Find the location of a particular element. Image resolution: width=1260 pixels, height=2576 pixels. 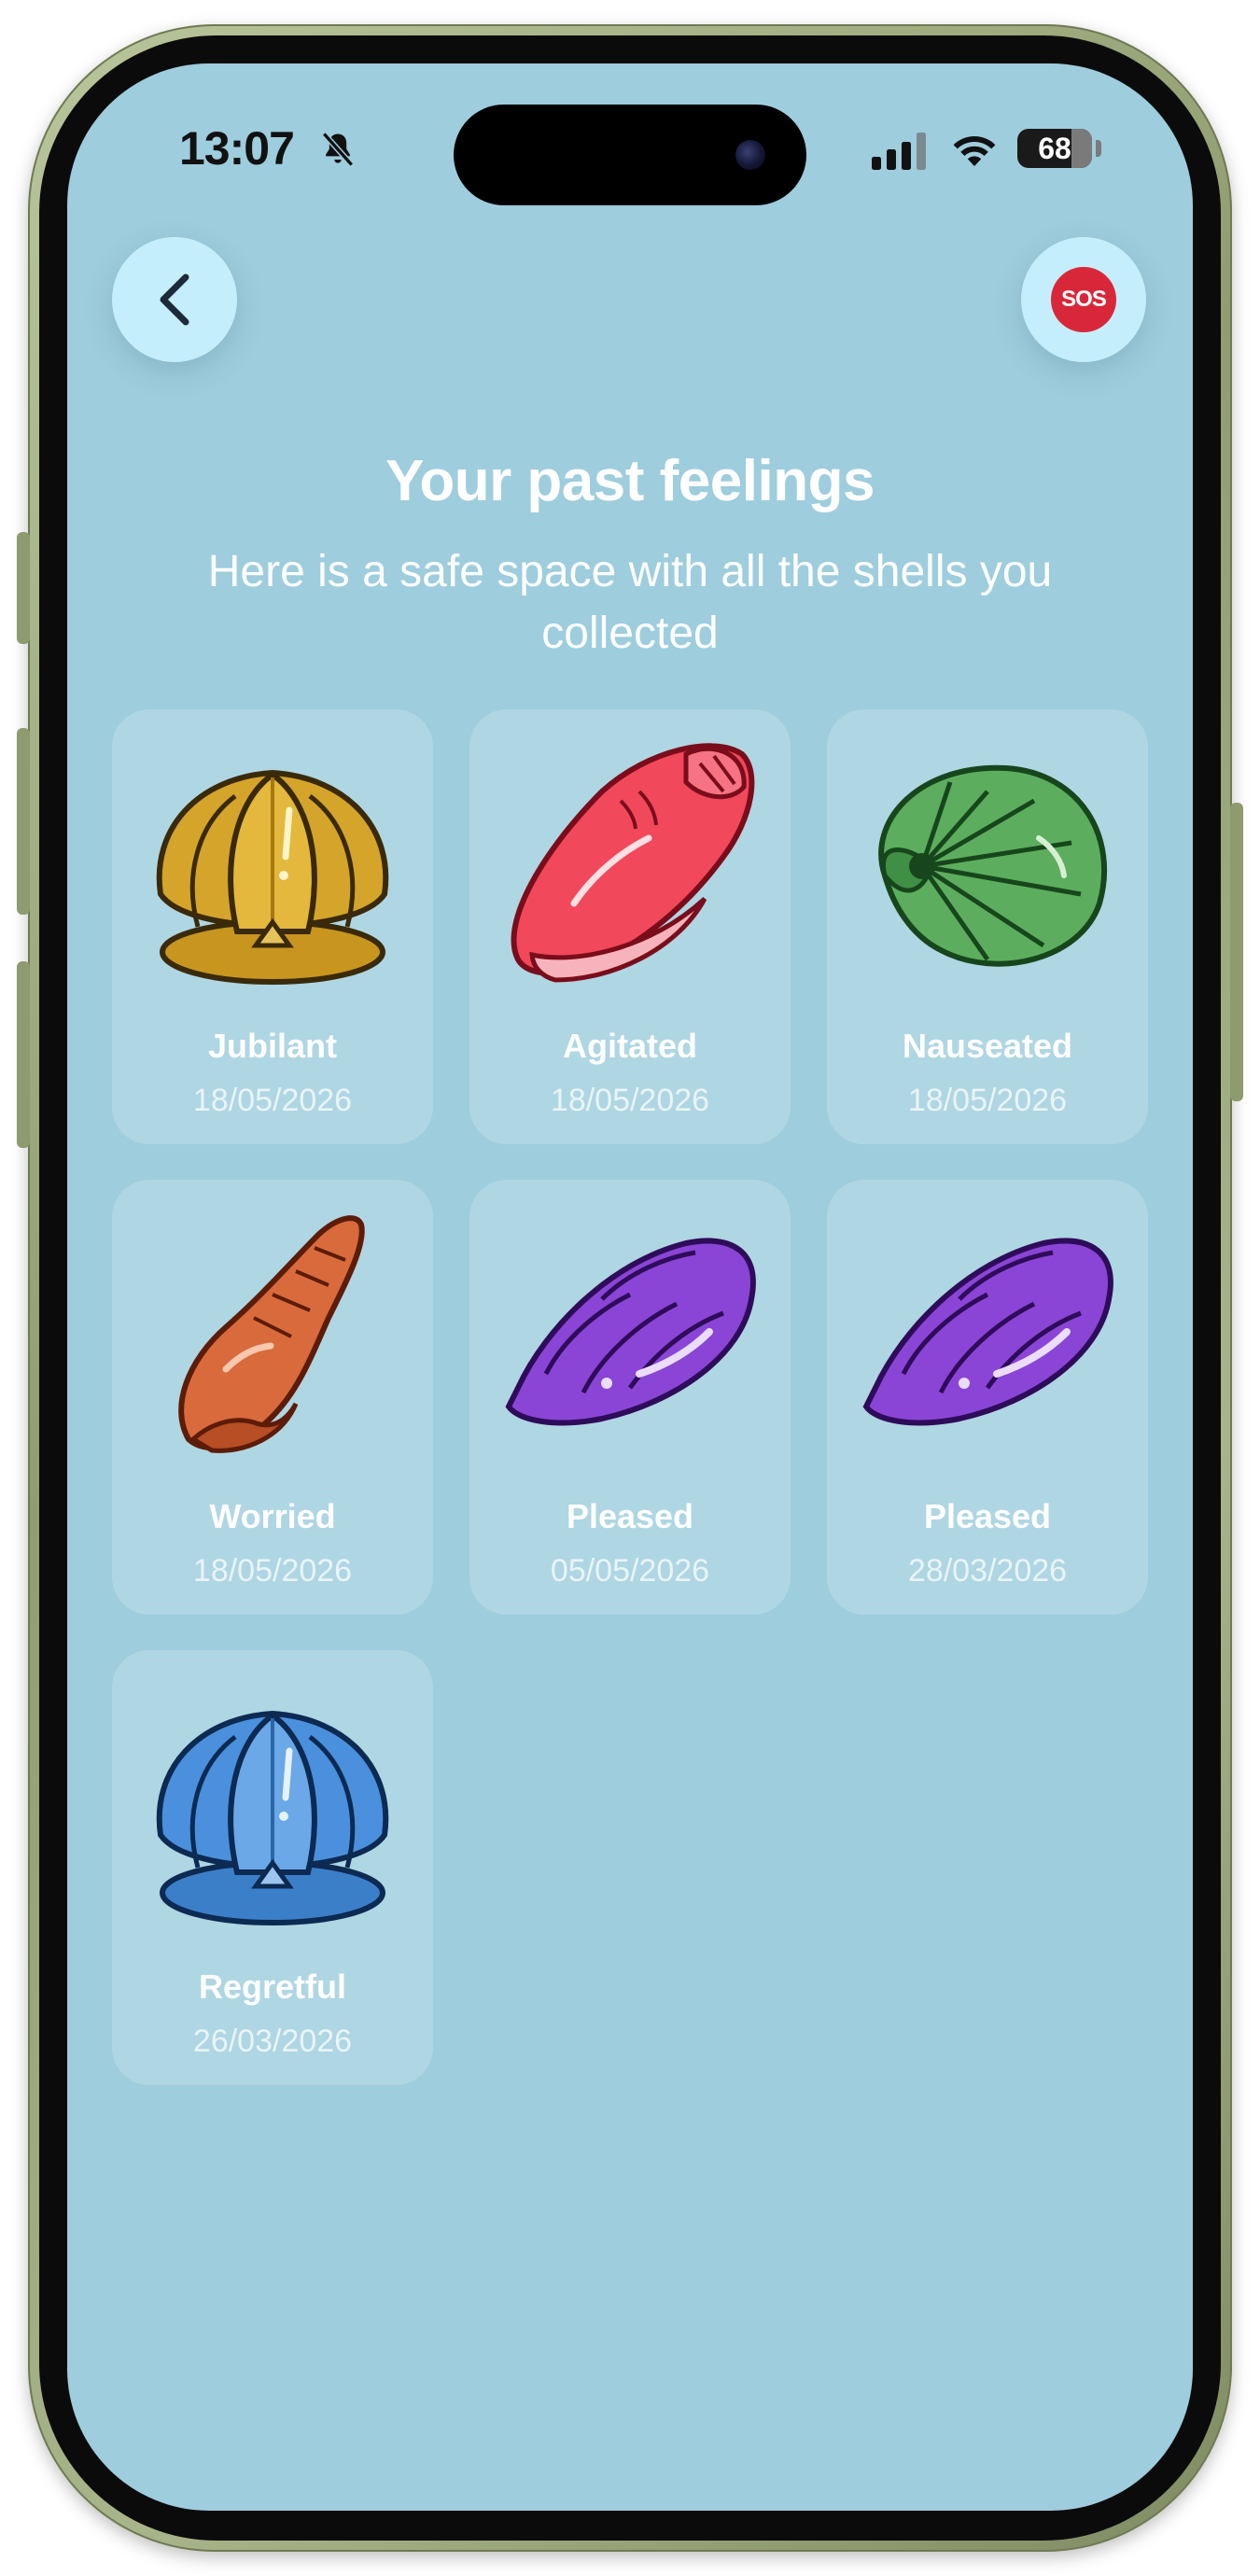

battery-icon: 68 is located at coordinates (1054, 148).